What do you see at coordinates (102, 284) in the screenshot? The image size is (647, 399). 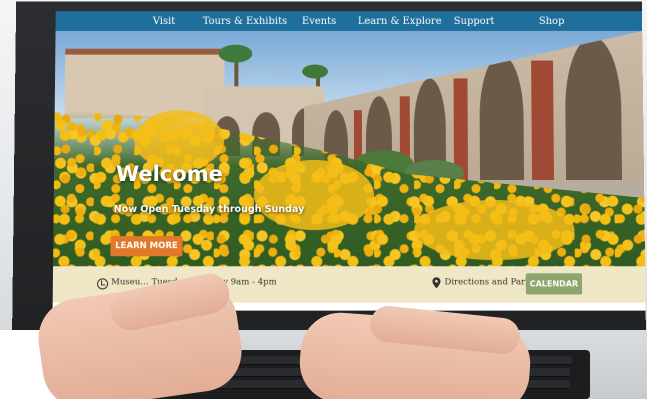 I see `clock-icon` at bounding box center [102, 284].